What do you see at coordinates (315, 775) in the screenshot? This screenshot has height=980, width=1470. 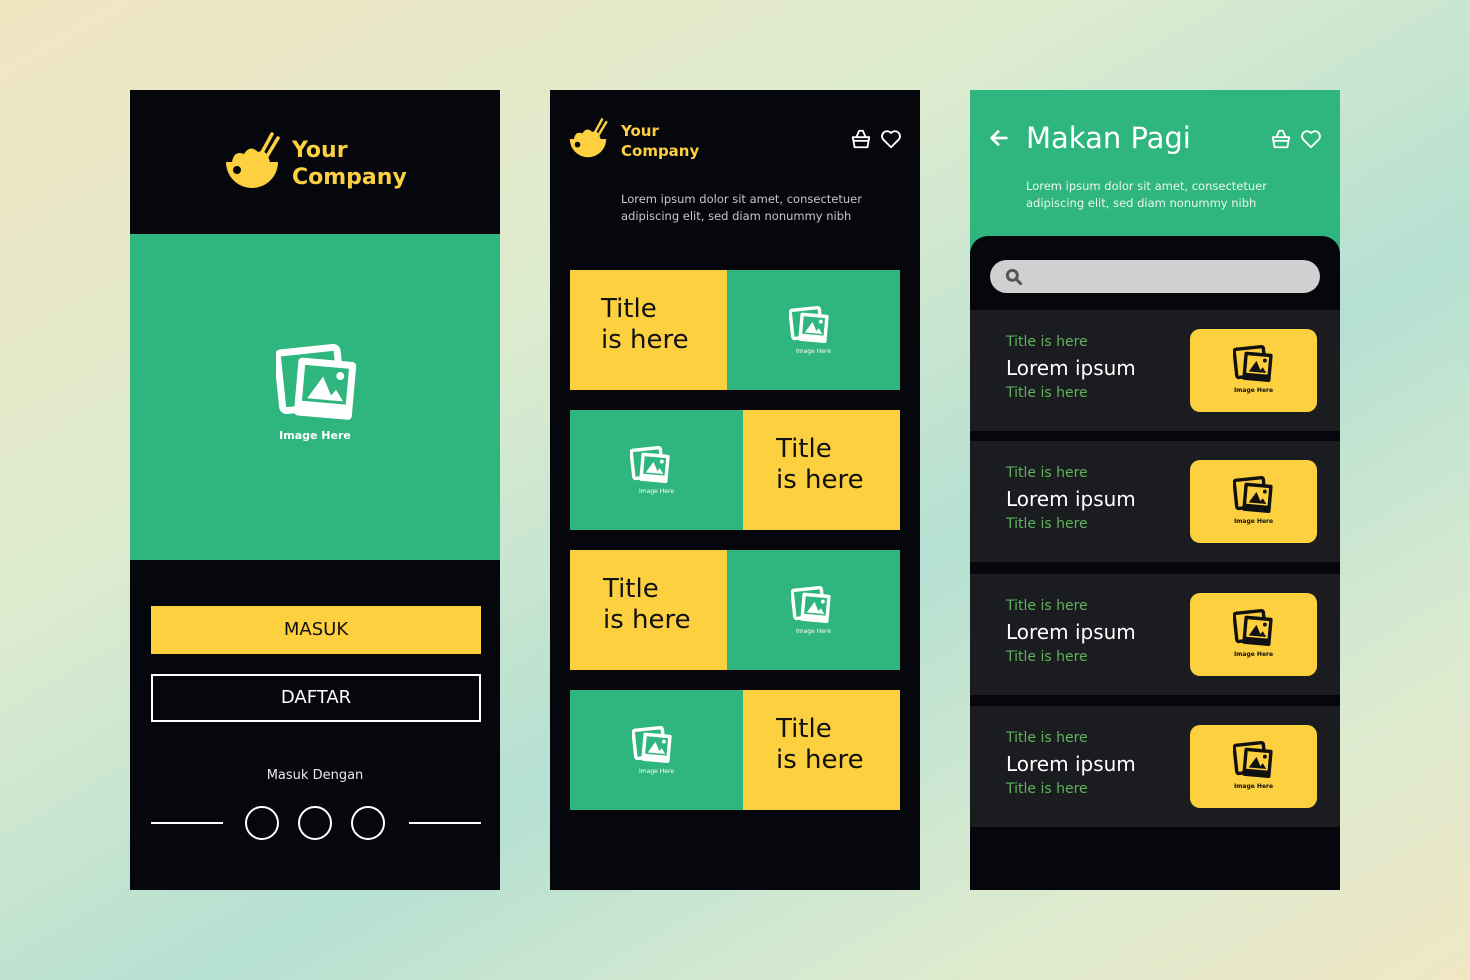 I see `login-with-label: Masuk Dengan` at bounding box center [315, 775].